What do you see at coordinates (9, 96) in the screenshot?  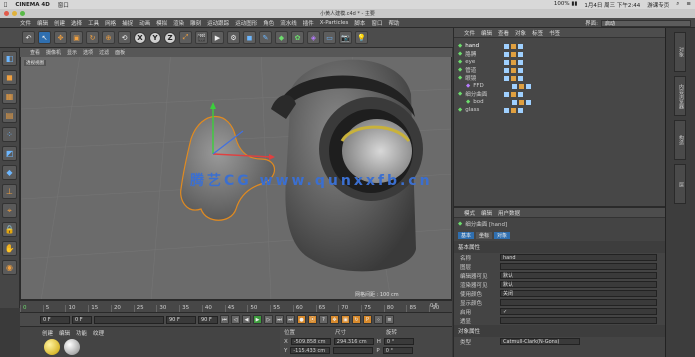 I see `texture-mode-icon: ▦` at bounding box center [9, 96].